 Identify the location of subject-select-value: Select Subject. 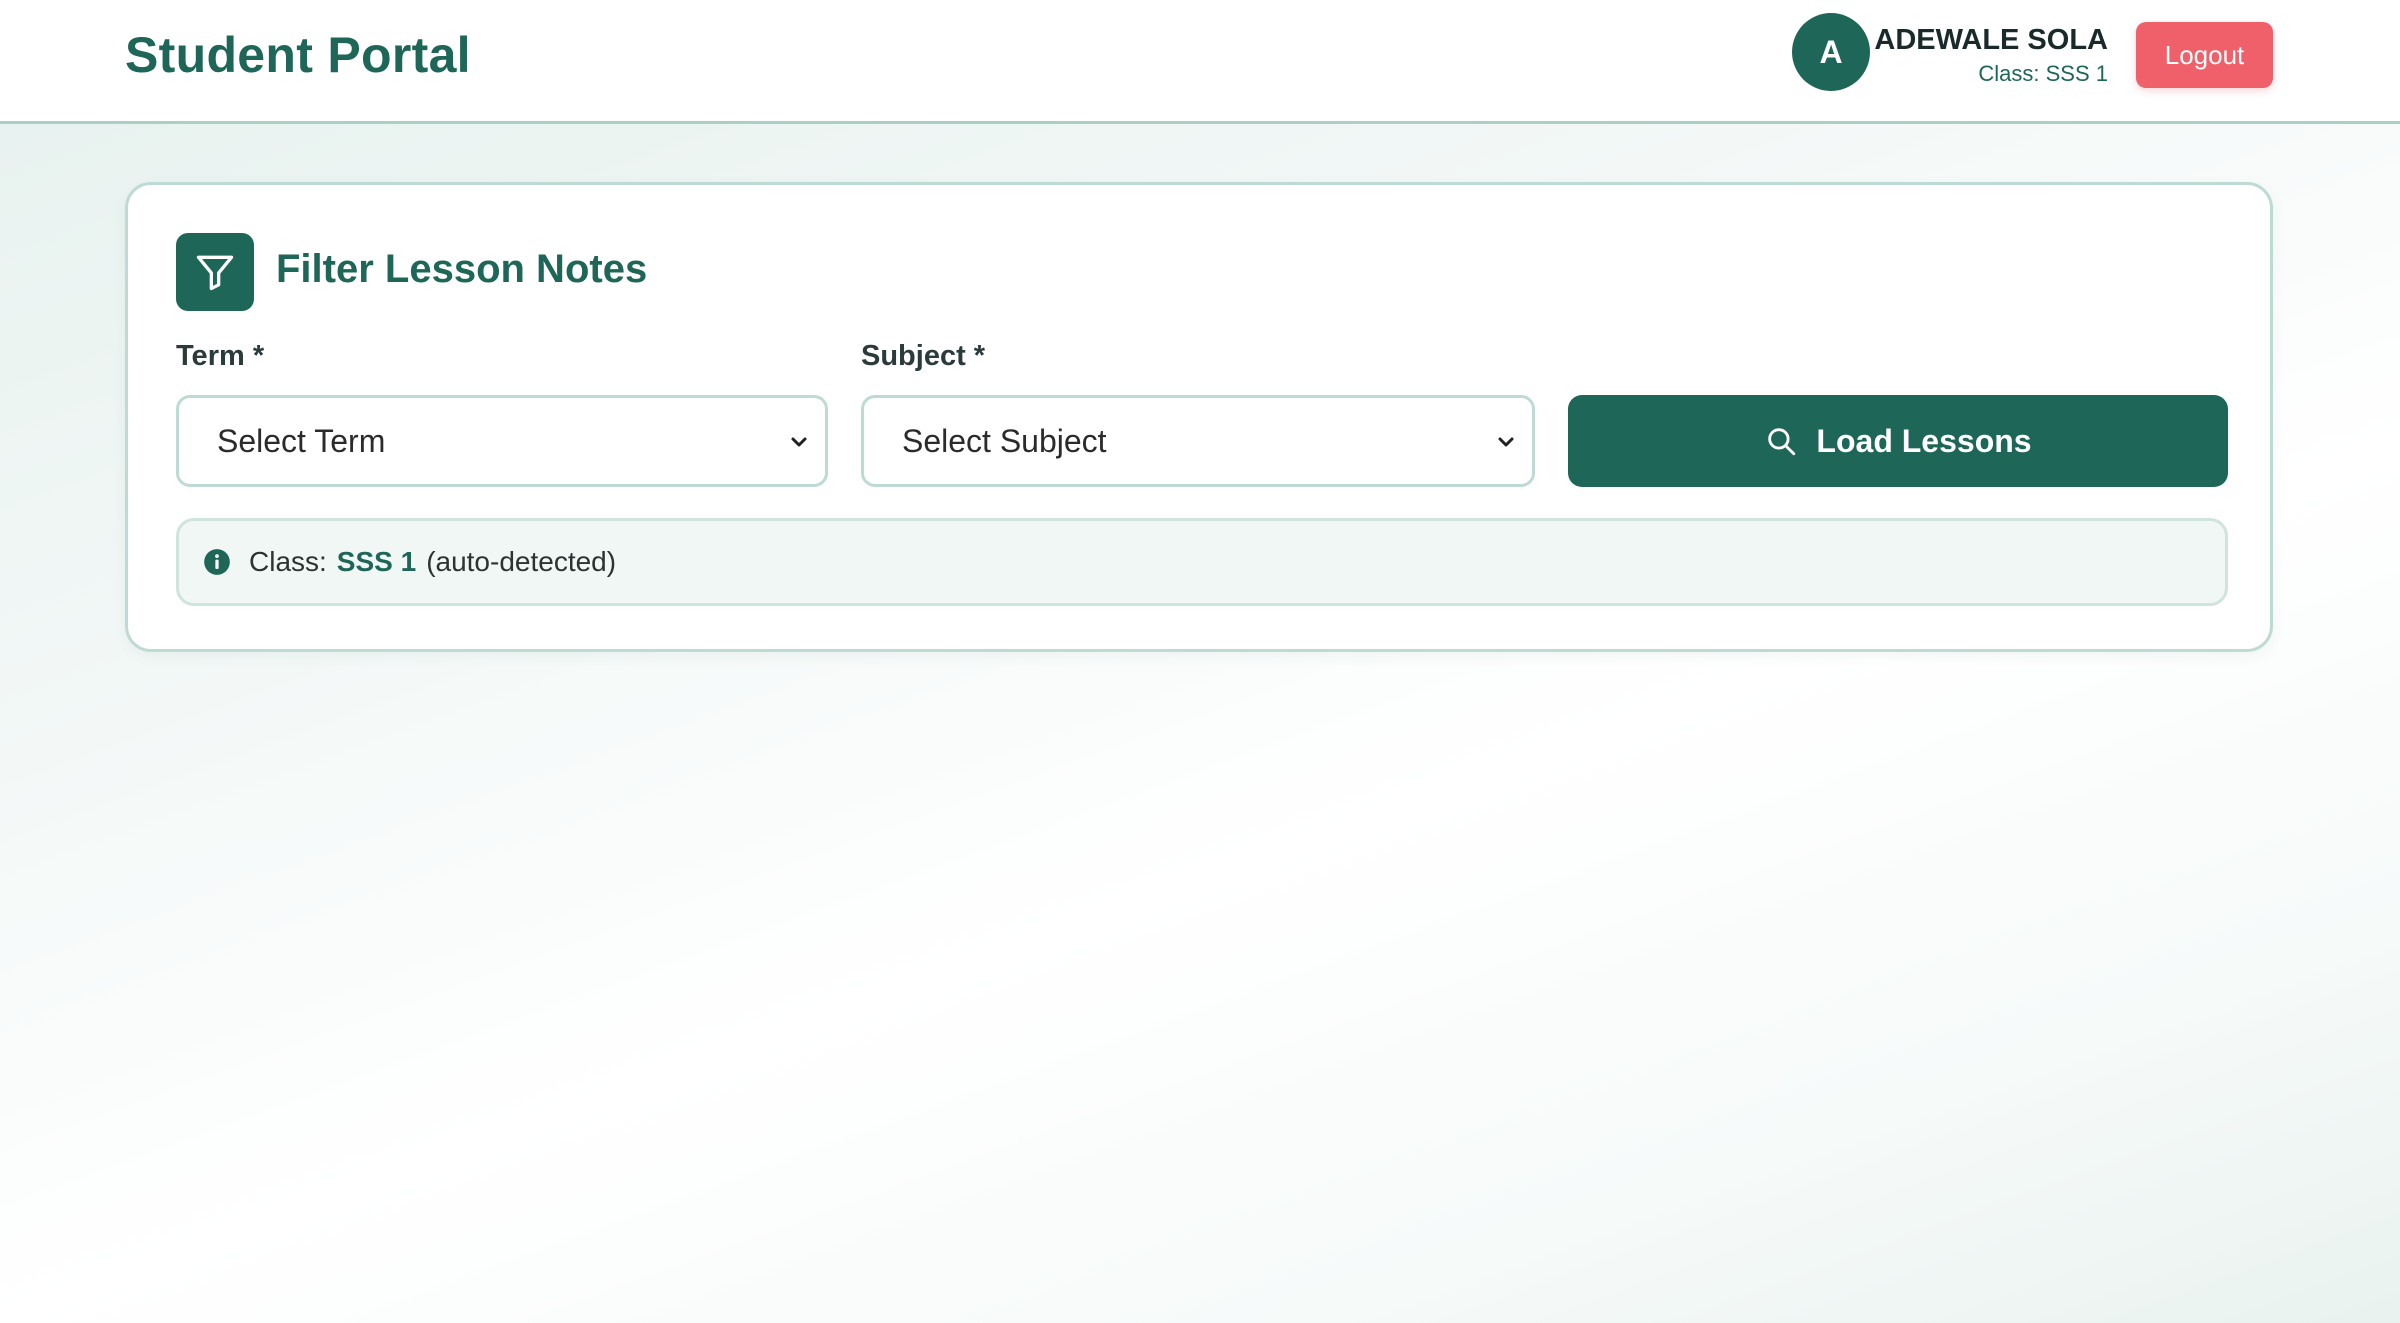
(1004, 440).